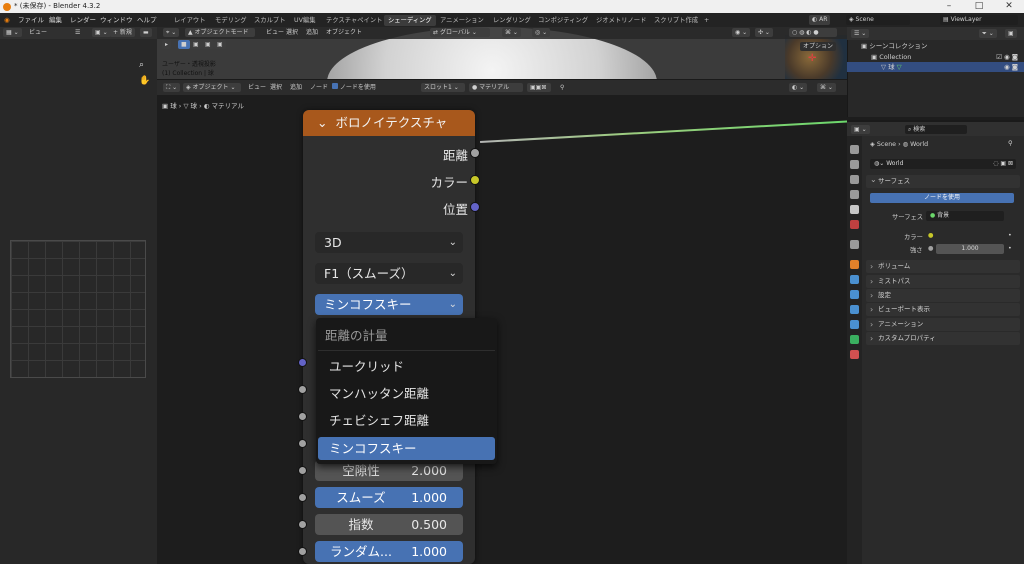  I want to click on menu-render: レンダー, so click(83, 20).